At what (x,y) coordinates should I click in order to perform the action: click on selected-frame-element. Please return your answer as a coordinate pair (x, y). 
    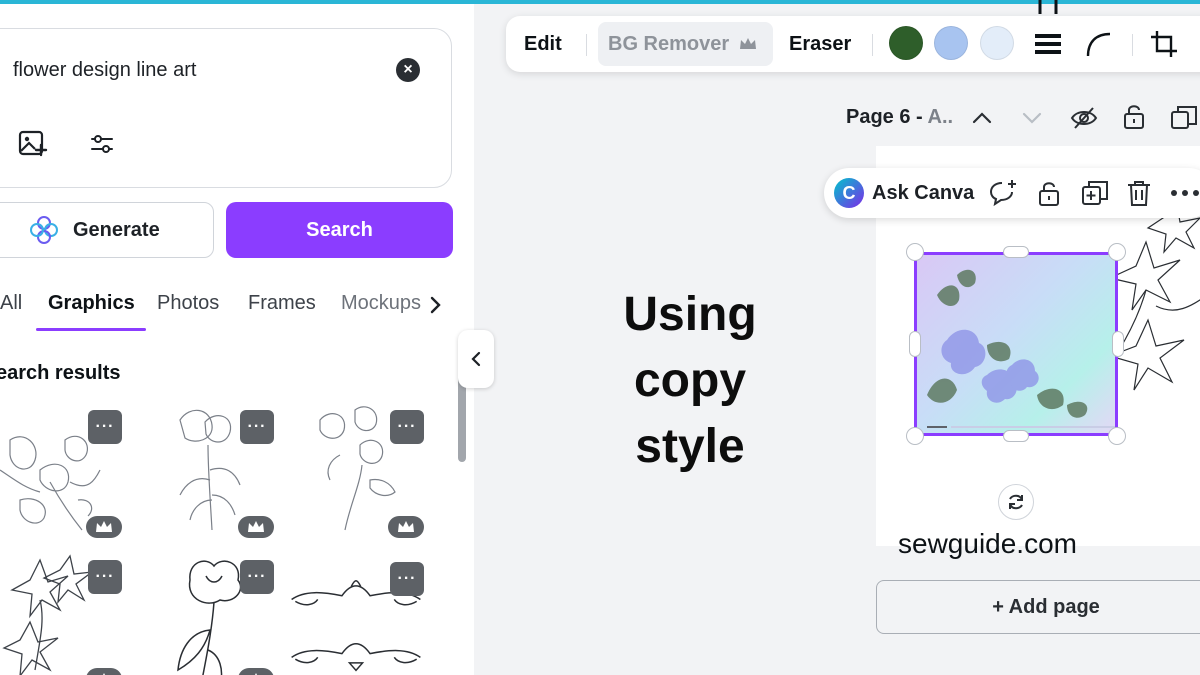
    Looking at the image, I should click on (1016, 344).